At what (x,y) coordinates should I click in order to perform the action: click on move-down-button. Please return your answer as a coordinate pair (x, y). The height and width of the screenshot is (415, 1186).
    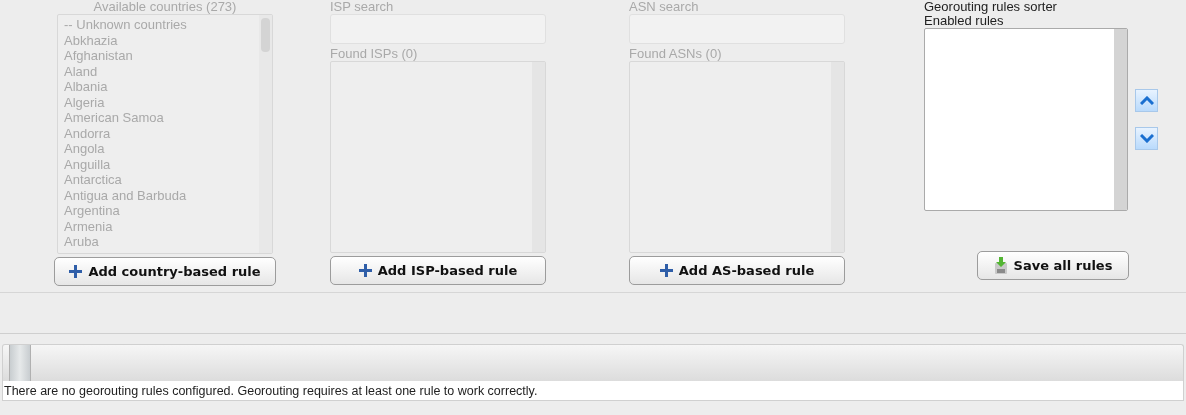
    Looking at the image, I should click on (1146, 138).